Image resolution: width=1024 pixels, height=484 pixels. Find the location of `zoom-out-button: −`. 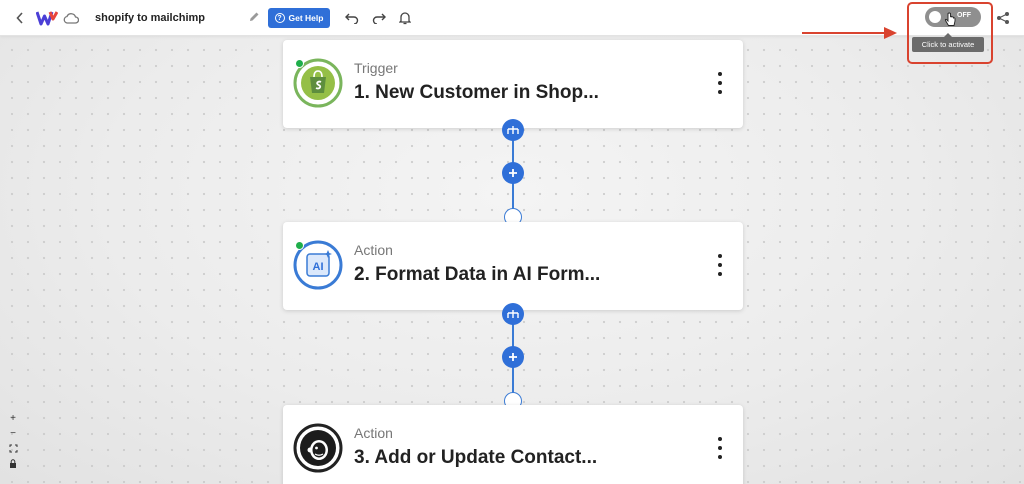

zoom-out-button: − is located at coordinates (13, 433).